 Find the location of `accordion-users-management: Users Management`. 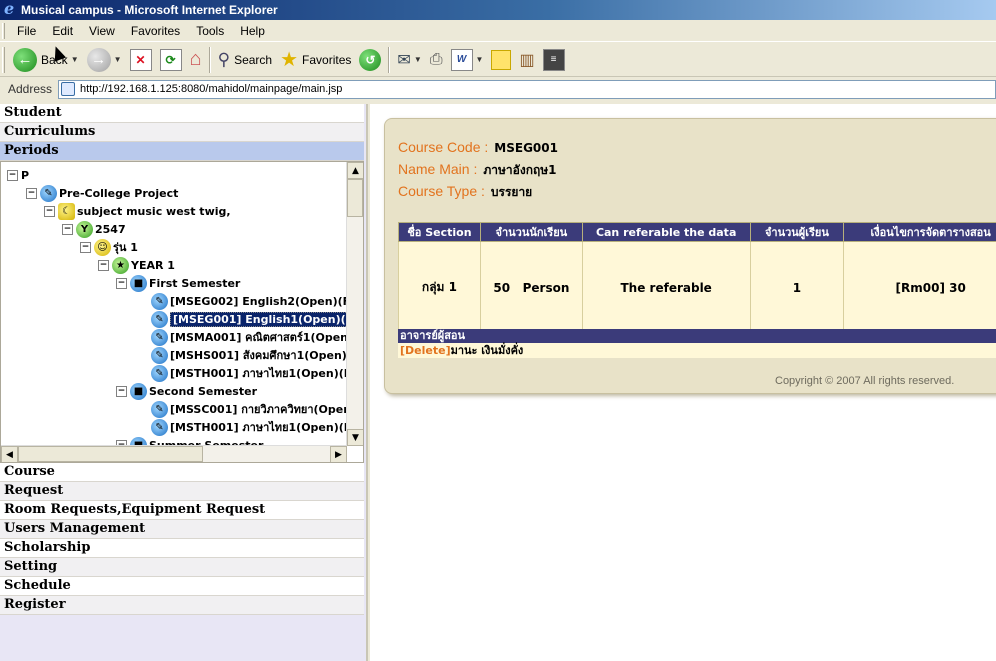

accordion-users-management: Users Management is located at coordinates (182, 529).